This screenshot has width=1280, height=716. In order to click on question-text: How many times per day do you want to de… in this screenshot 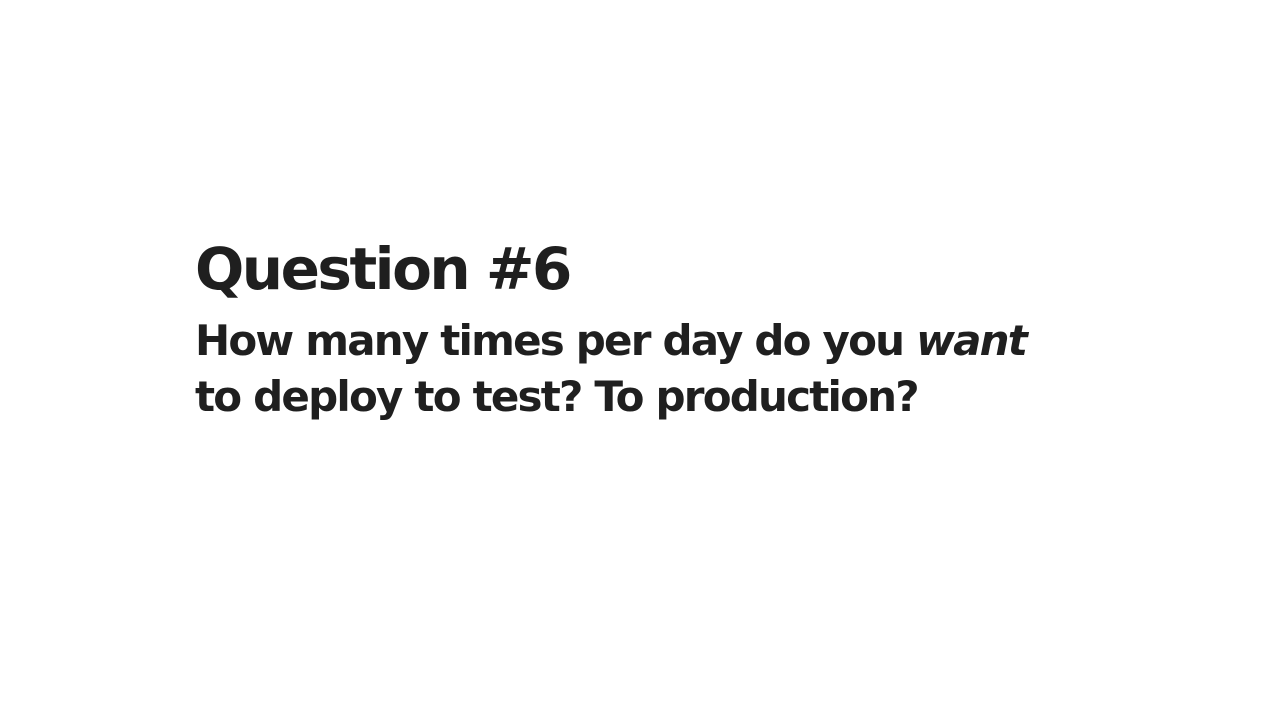, I will do `click(675, 369)`.